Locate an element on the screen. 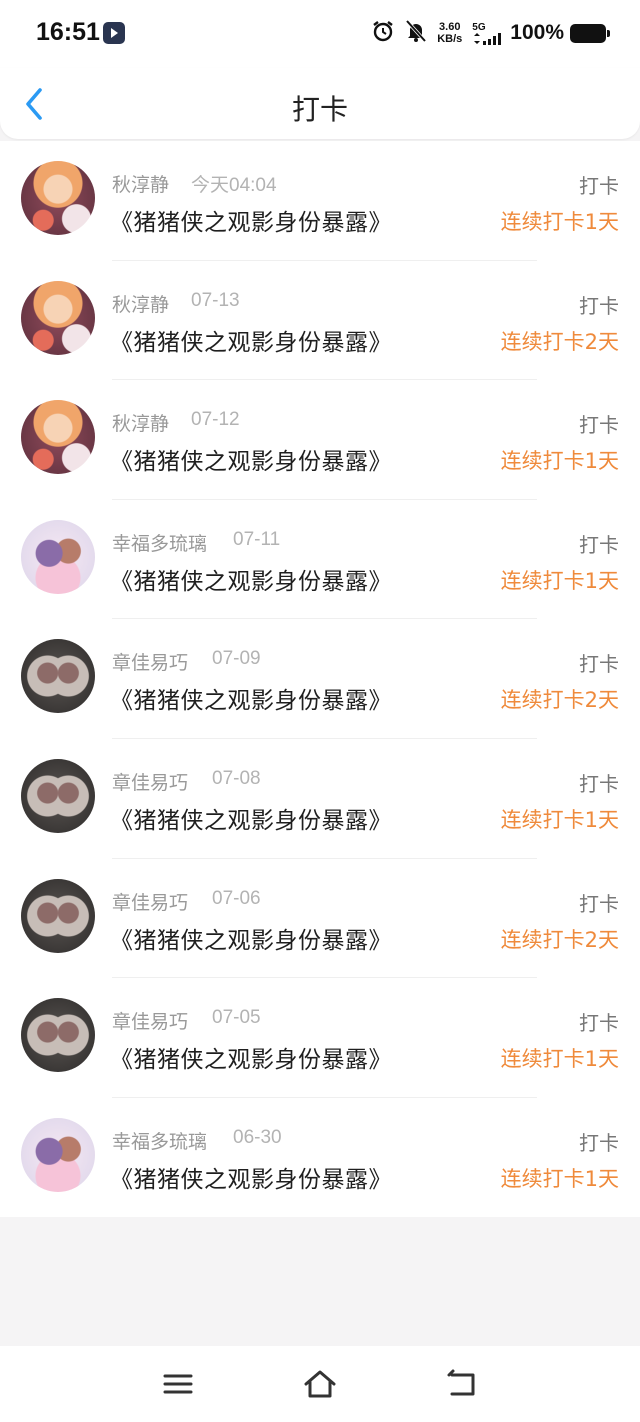 The height and width of the screenshot is (1422, 640). checkin-date: 06-30 is located at coordinates (257, 1137).